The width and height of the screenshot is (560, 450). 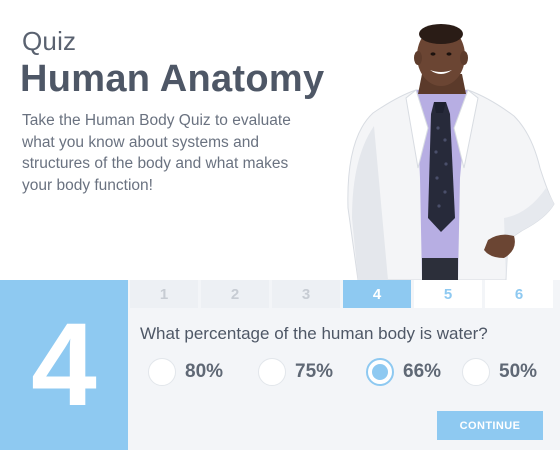 What do you see at coordinates (172, 79) in the screenshot?
I see `page-title: Human Anatomy` at bounding box center [172, 79].